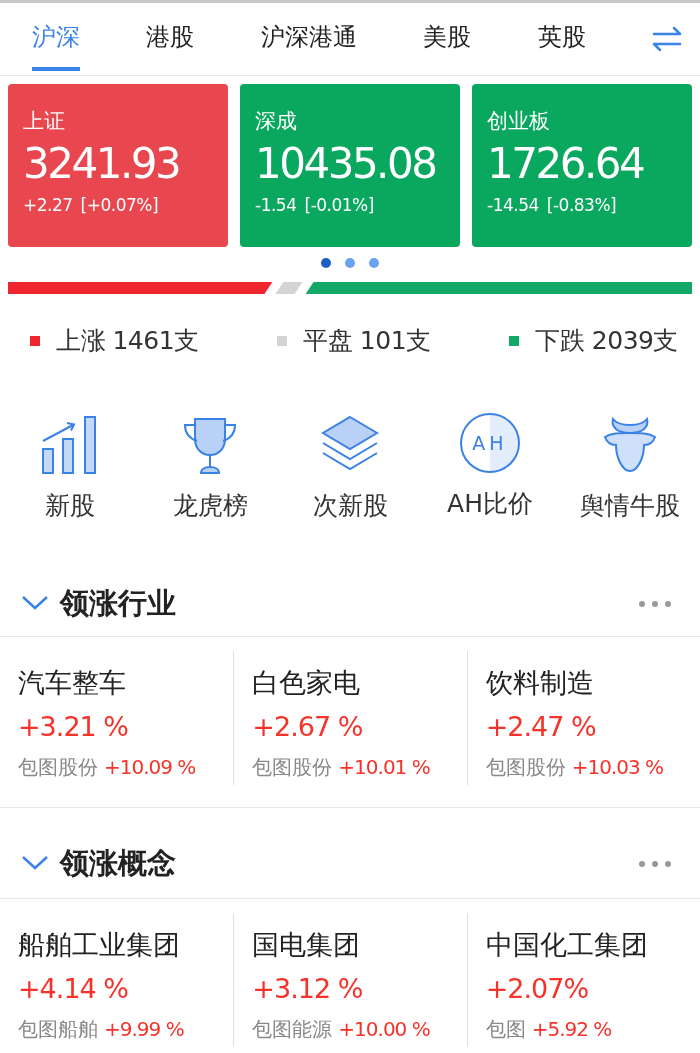 This screenshot has width=700, height=1053. What do you see at coordinates (630, 505) in the screenshot?
I see `shortcut-label: 舆情牛股` at bounding box center [630, 505].